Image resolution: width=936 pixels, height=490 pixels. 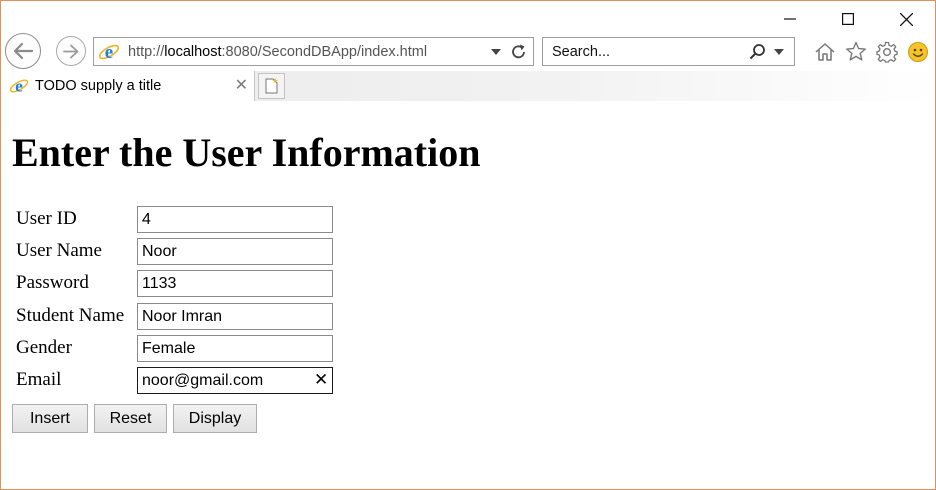 I want to click on search-input, so click(x=647, y=51).